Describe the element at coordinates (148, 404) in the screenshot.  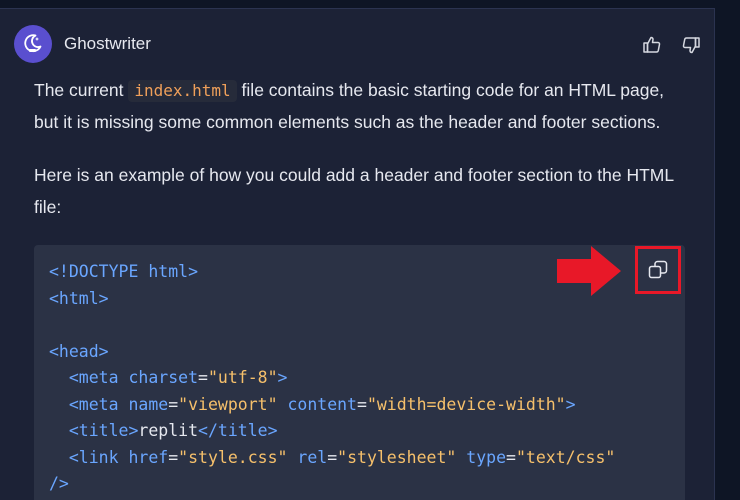
I see `code-token: name` at that location.